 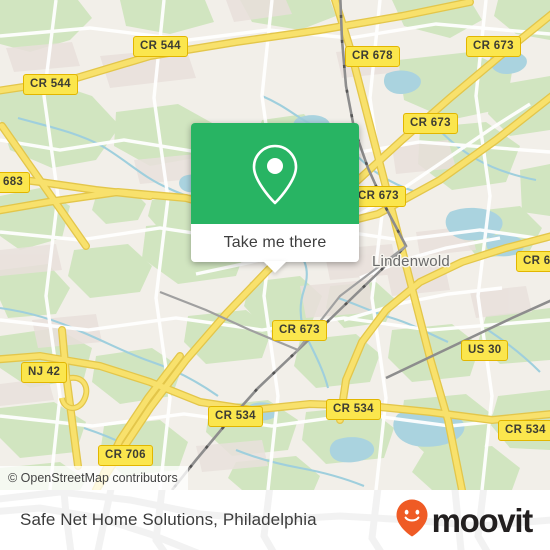 I want to click on page-title: Safe Net Home Solutions, Philadelphia, so click(x=168, y=519).